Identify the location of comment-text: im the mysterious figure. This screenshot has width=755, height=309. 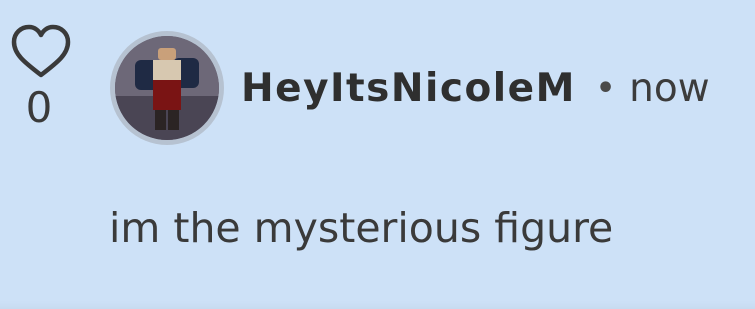
(361, 228).